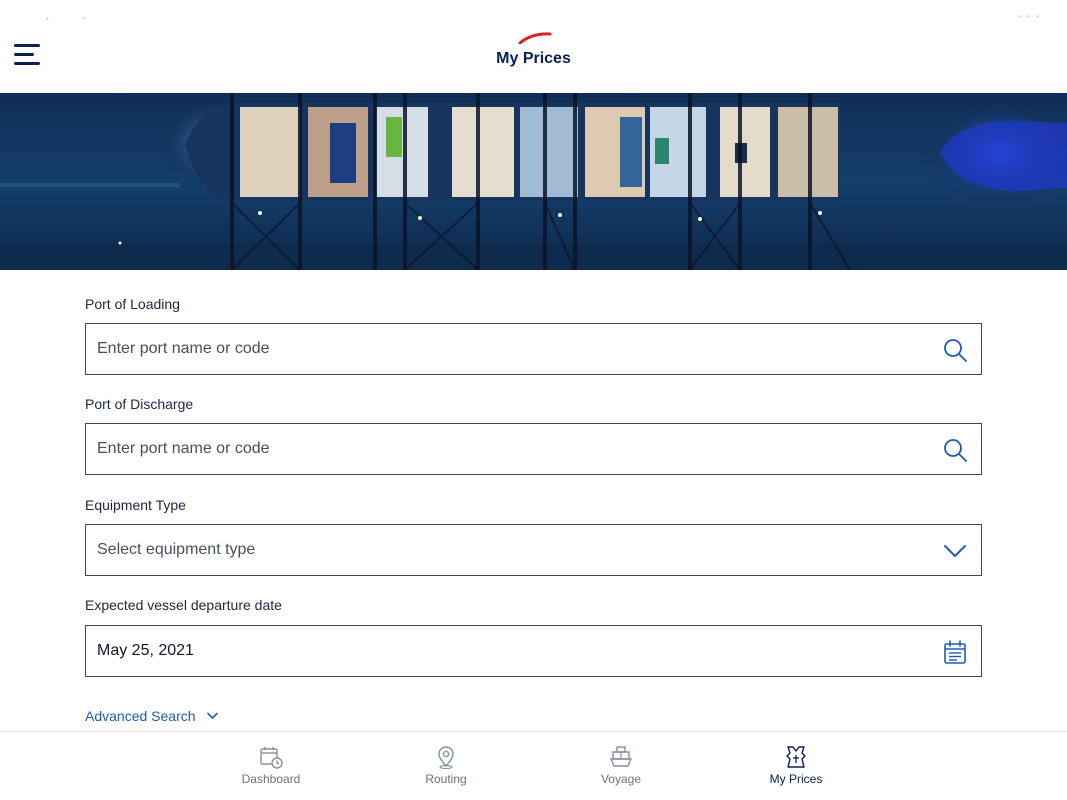 Image resolution: width=1067 pixels, height=800 pixels. Describe the element at coordinates (446, 779) in the screenshot. I see `tab-routing-label: Routing` at that location.